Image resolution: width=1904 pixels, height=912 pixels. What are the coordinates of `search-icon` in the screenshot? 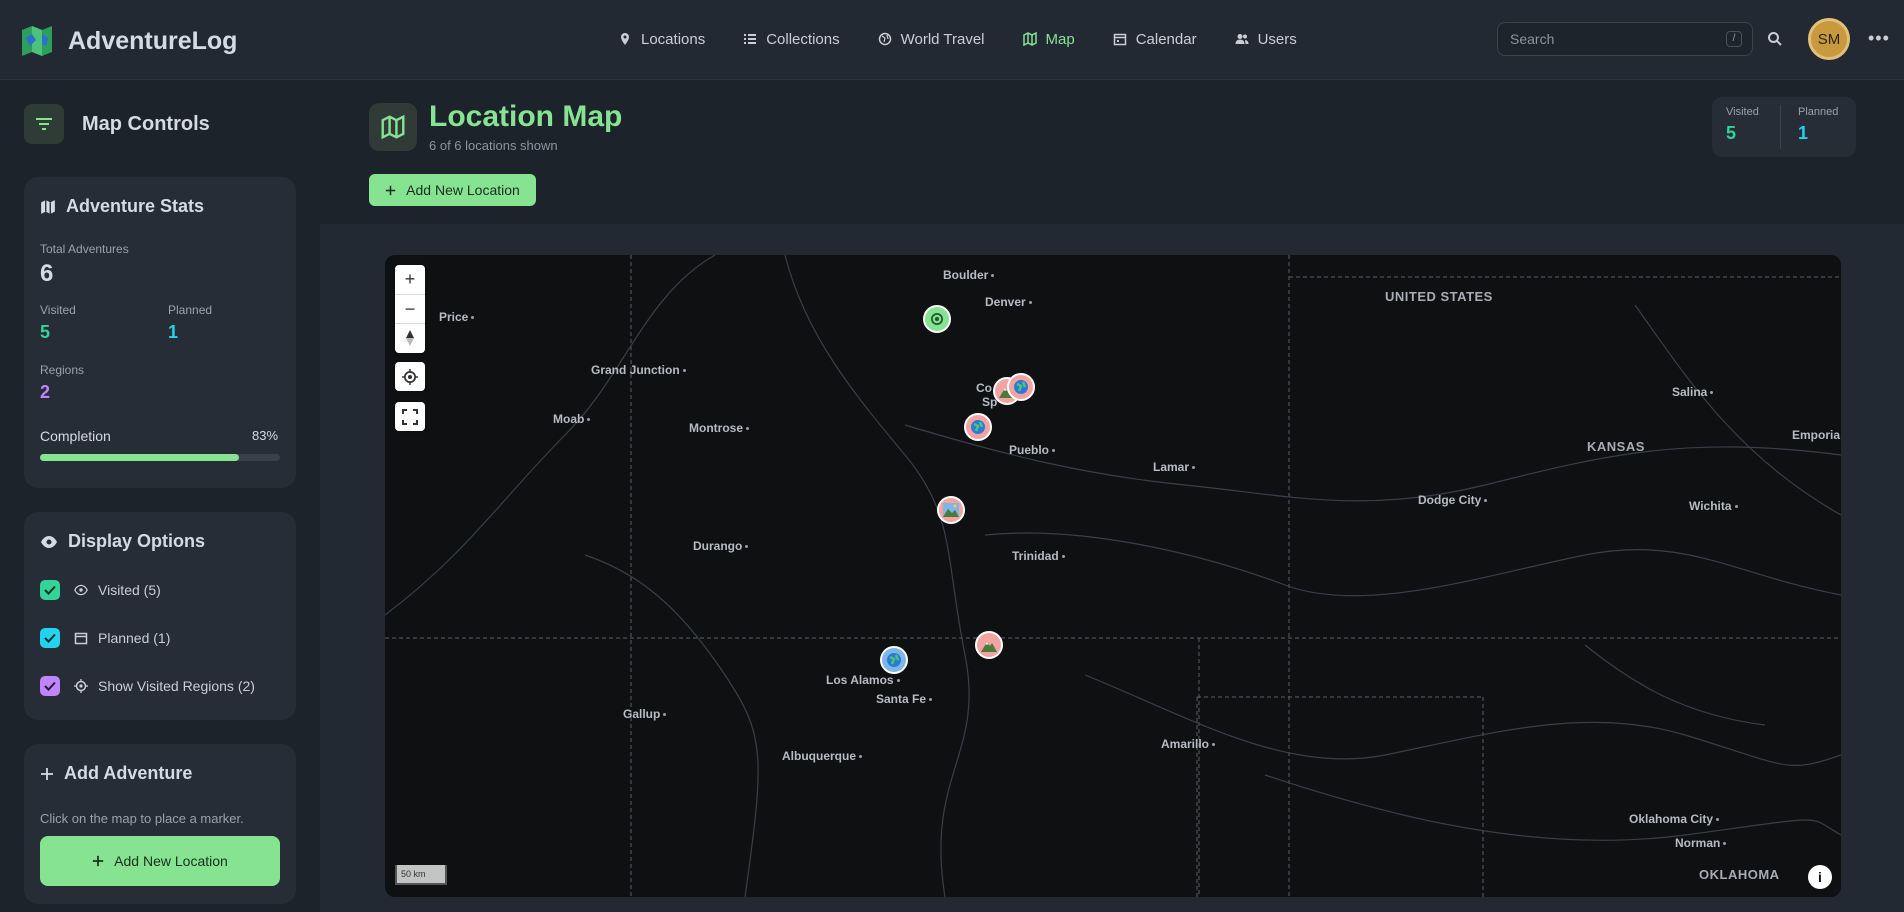 It's located at (1775, 39).